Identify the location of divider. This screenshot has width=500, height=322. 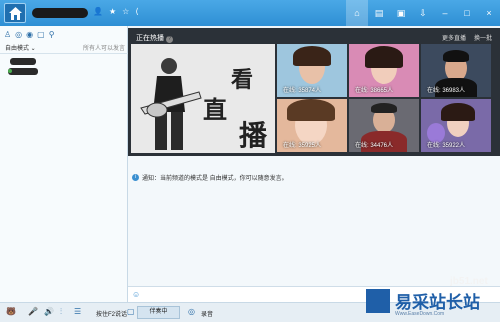
(64, 53).